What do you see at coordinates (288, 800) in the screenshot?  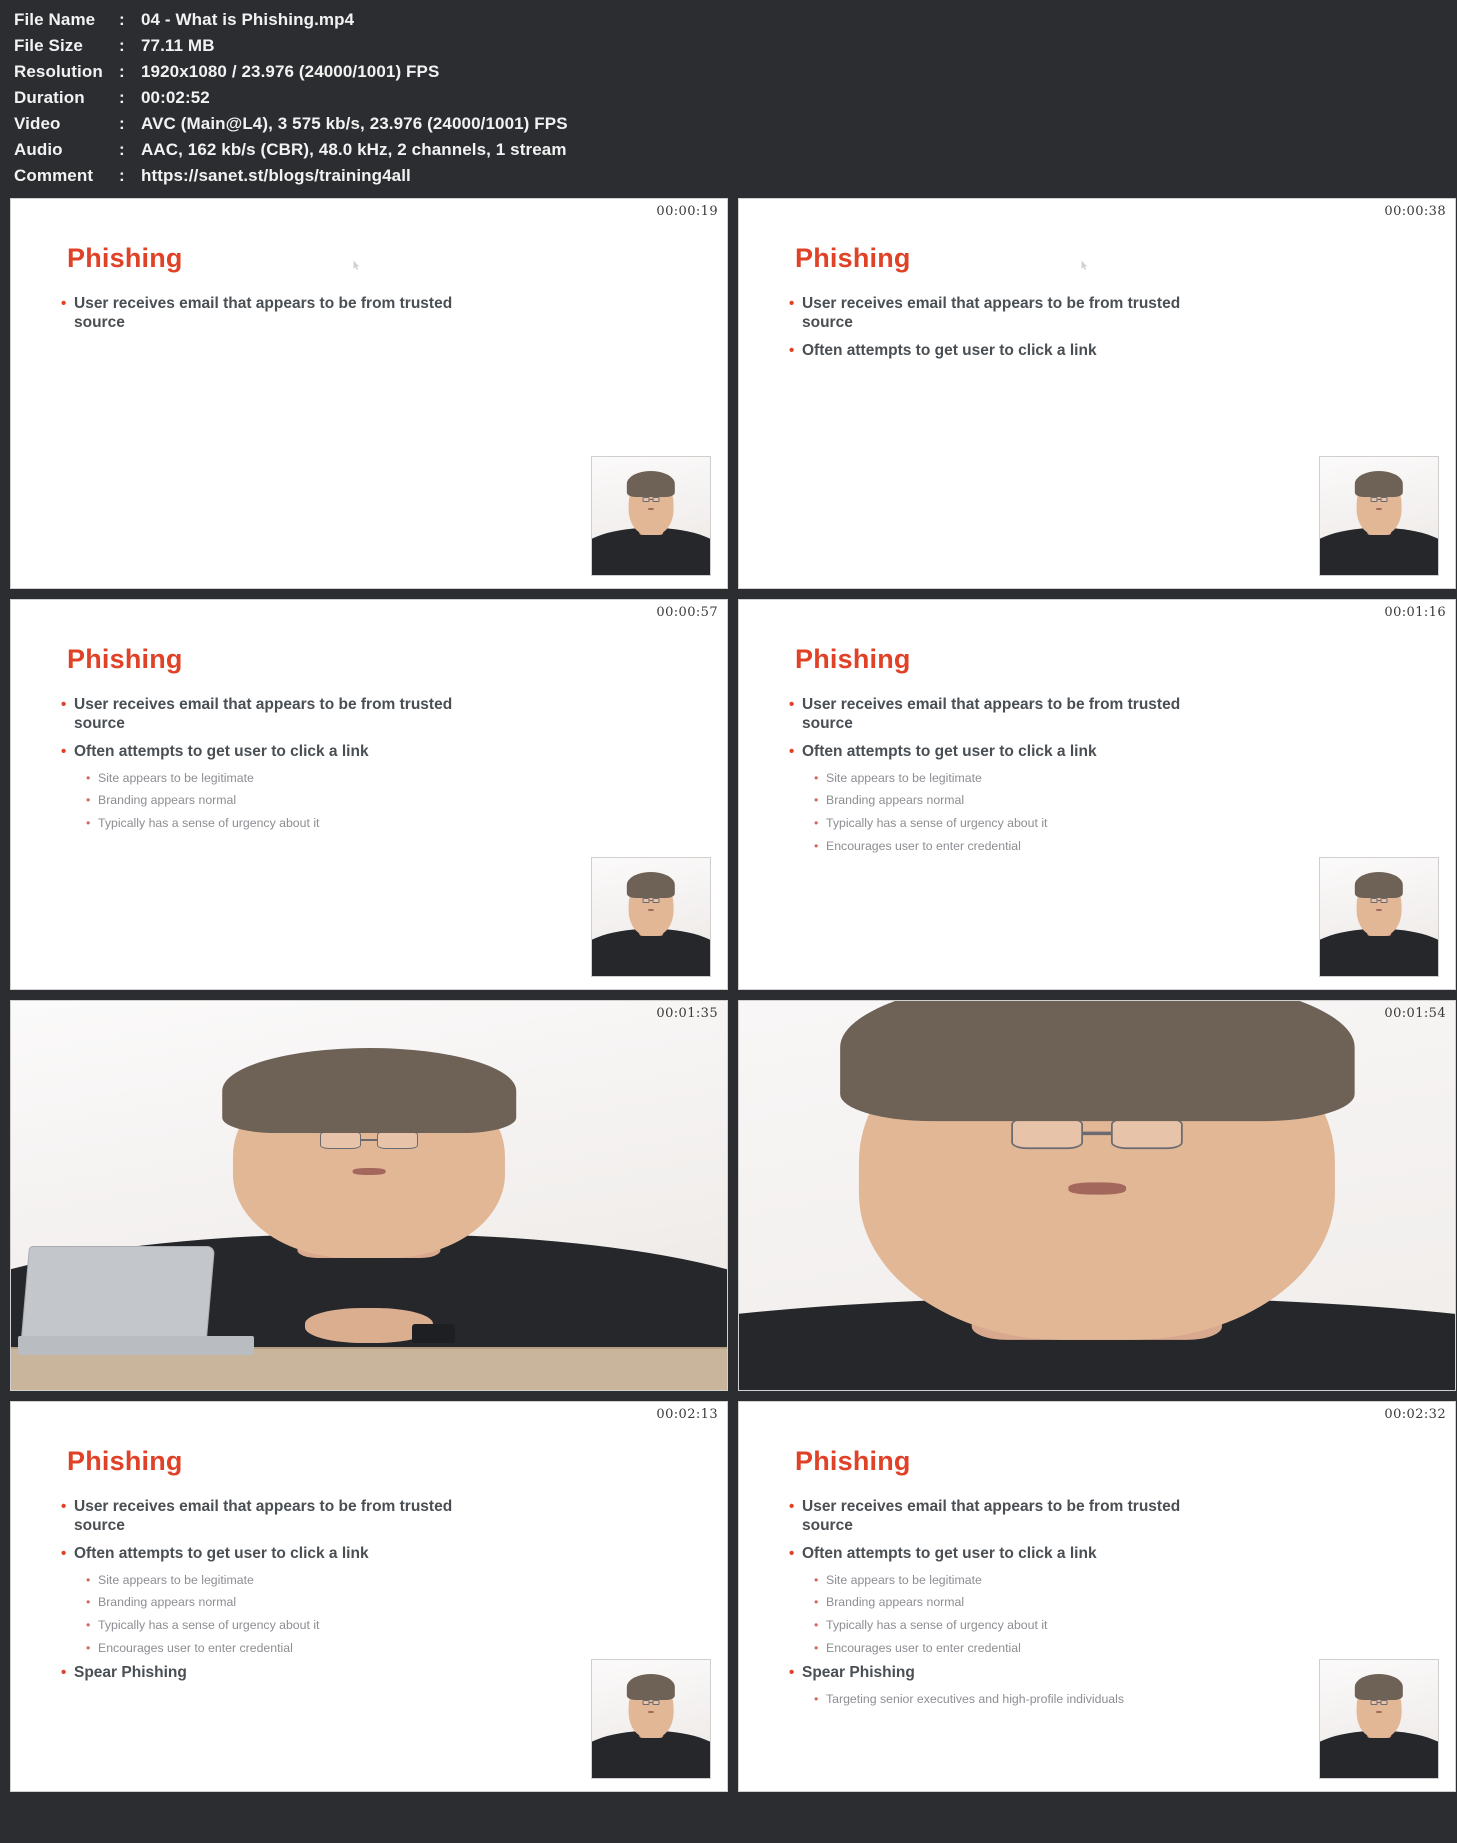 I see `slide-sub-bullet: • Branding appears normal` at bounding box center [288, 800].